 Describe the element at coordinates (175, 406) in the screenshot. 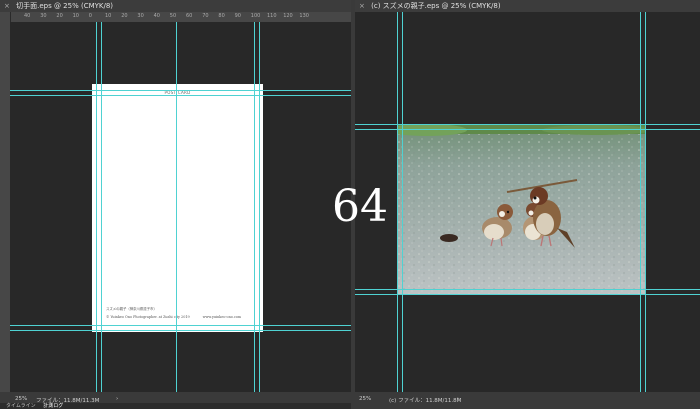

I see `bottom-panel-tabs: タイムライン 計測ログ` at that location.